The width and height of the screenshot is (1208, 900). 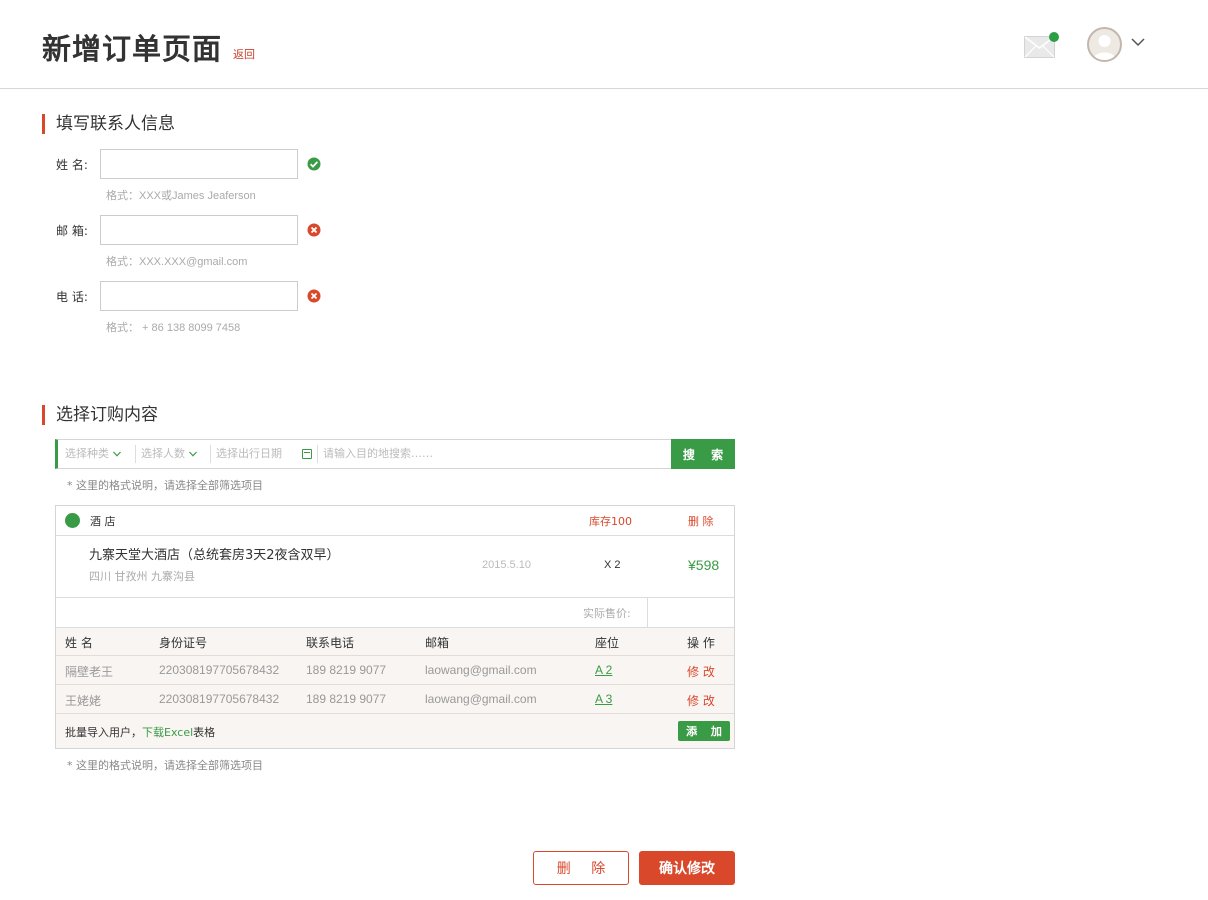 I want to click on type-select-label: 选择种类, so click(x=87, y=453).